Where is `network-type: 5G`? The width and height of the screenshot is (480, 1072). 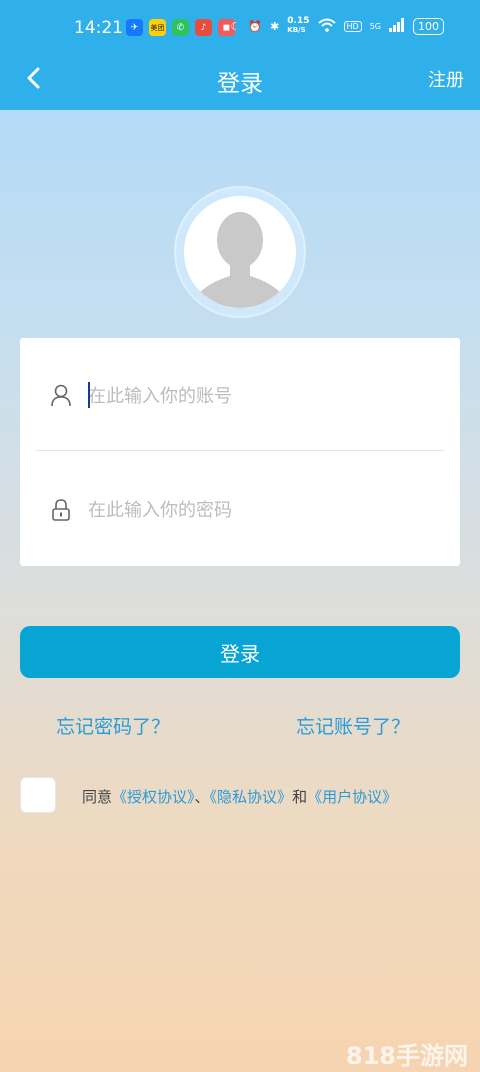
network-type: 5G is located at coordinates (375, 26).